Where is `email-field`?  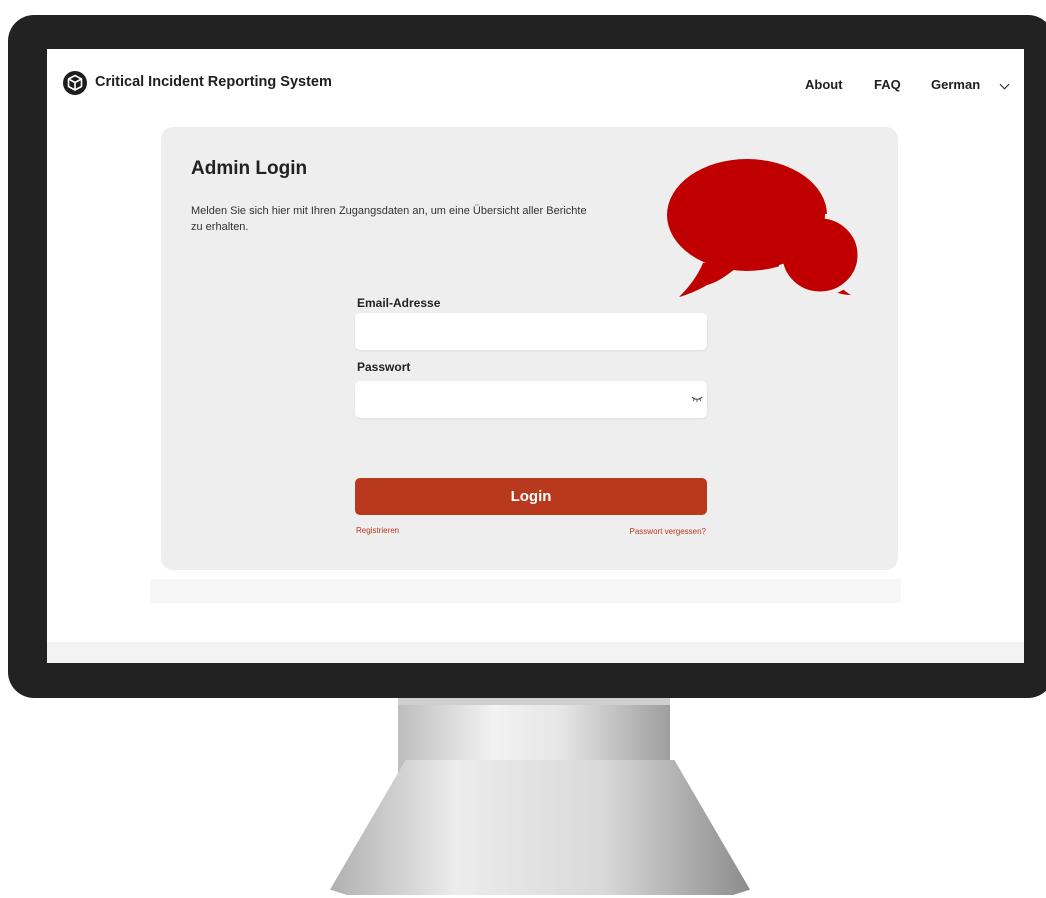
email-field is located at coordinates (531, 331).